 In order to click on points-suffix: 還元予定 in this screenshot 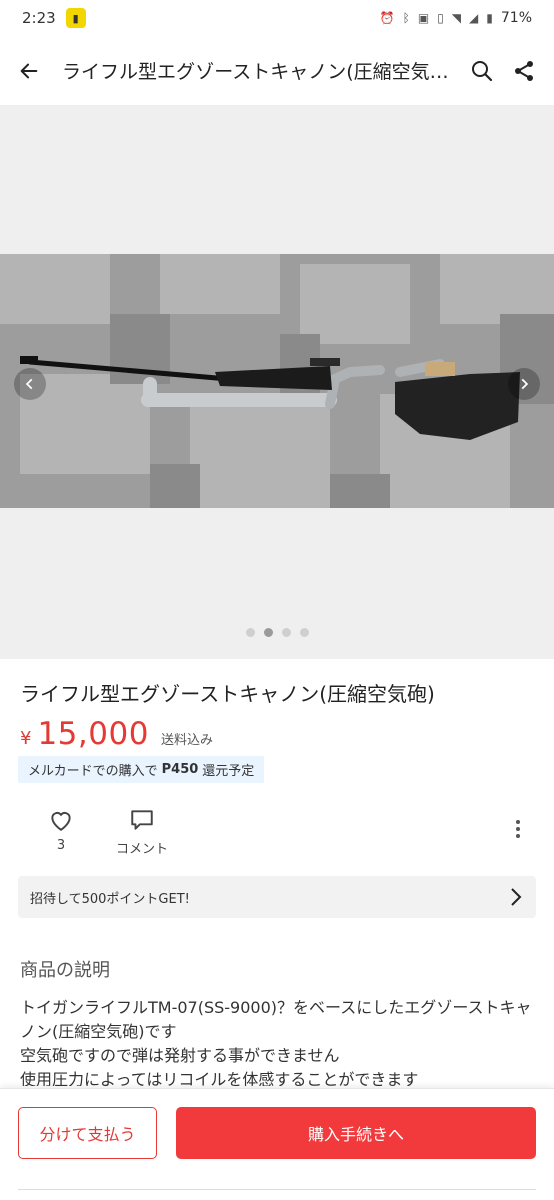, I will do `click(228, 771)`.